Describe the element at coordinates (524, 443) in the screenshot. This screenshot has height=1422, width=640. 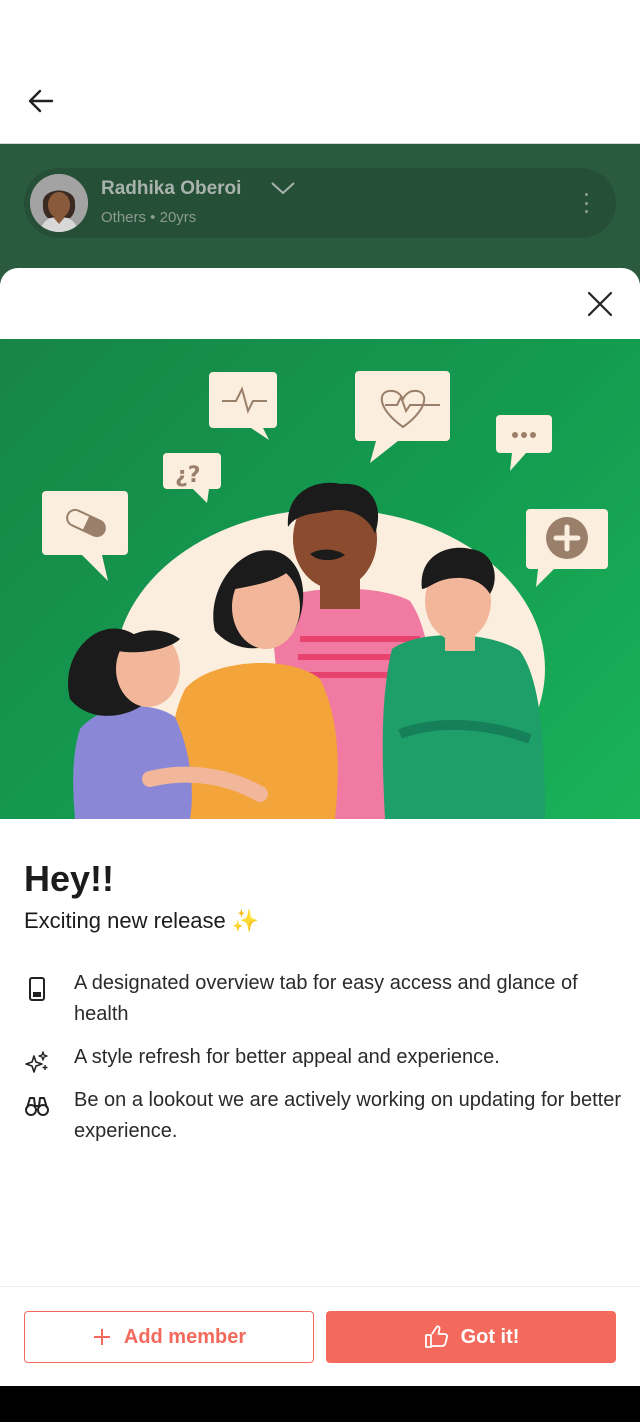
I see `chat-bubble-icon` at that location.